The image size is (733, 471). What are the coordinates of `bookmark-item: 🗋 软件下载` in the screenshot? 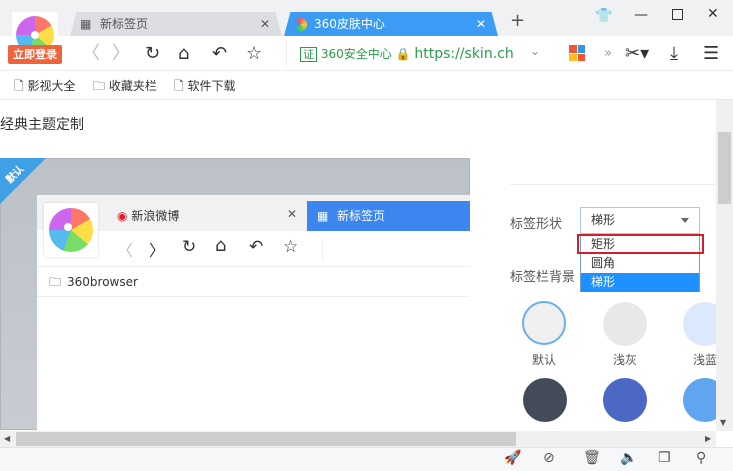 It's located at (205, 86).